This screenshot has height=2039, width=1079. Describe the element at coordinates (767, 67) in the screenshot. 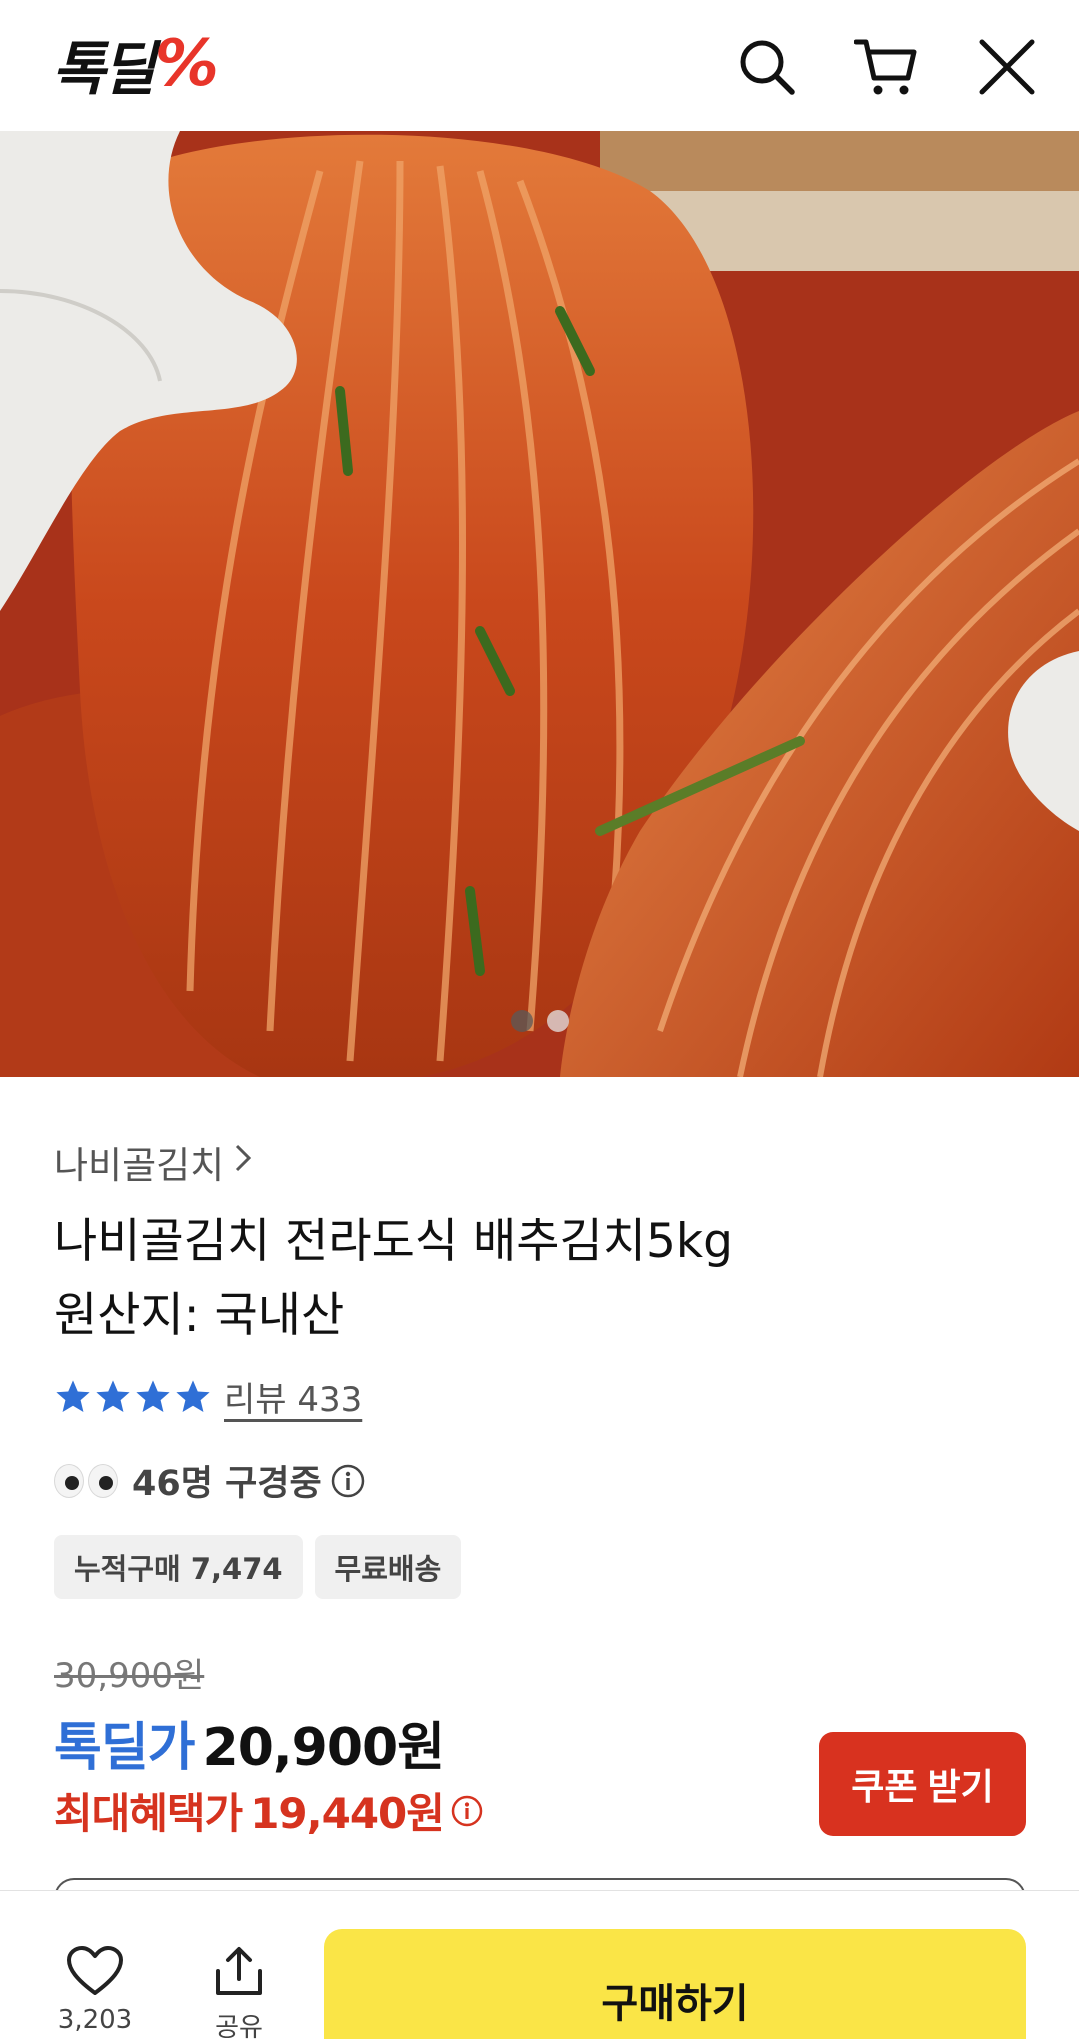

I see `search-icon` at that location.